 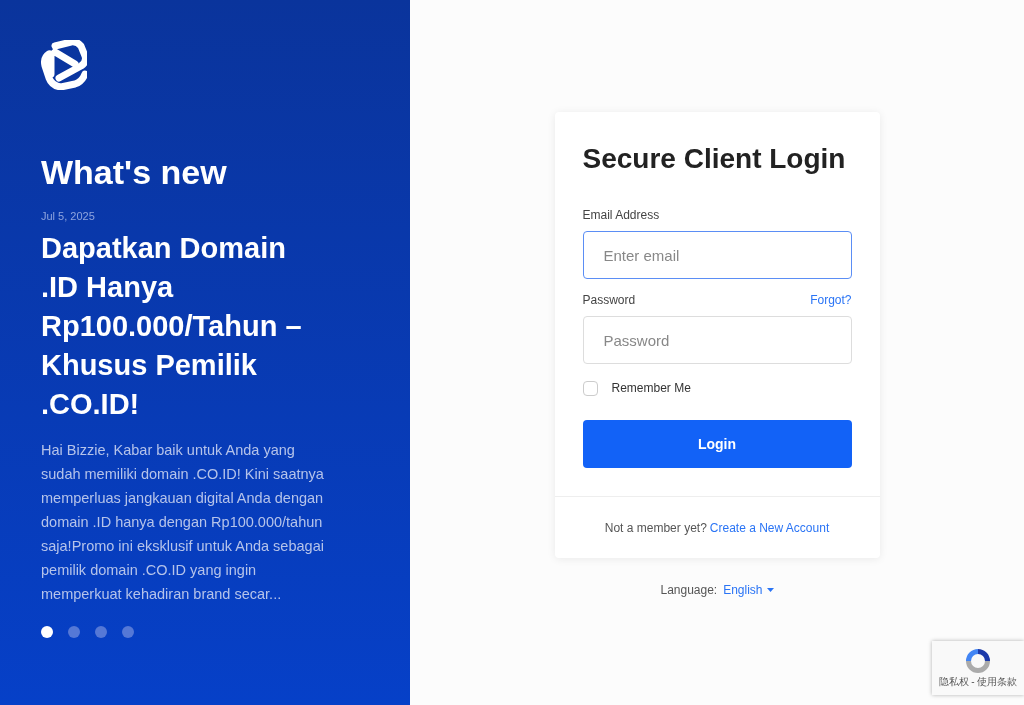 I want to click on recaptcha-links: 隐私权 - 使用条款, so click(x=978, y=682).